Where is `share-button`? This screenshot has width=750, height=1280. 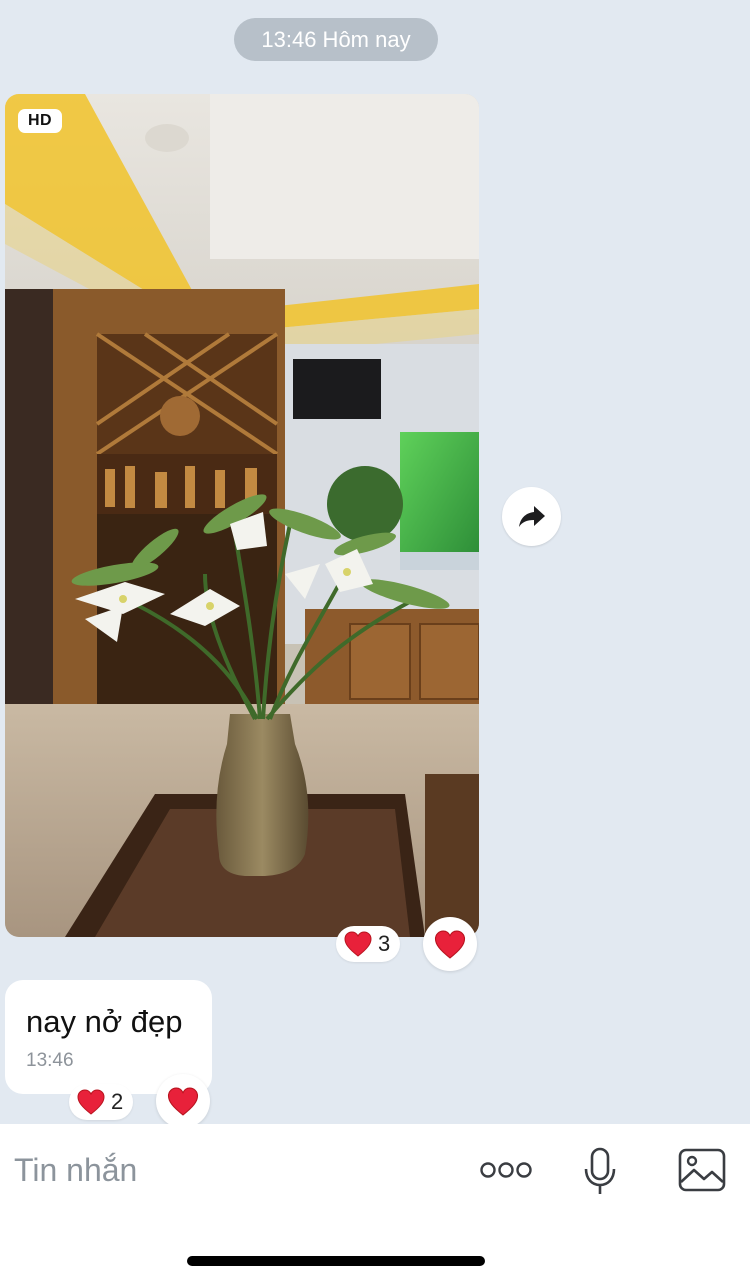 share-button is located at coordinates (531, 516).